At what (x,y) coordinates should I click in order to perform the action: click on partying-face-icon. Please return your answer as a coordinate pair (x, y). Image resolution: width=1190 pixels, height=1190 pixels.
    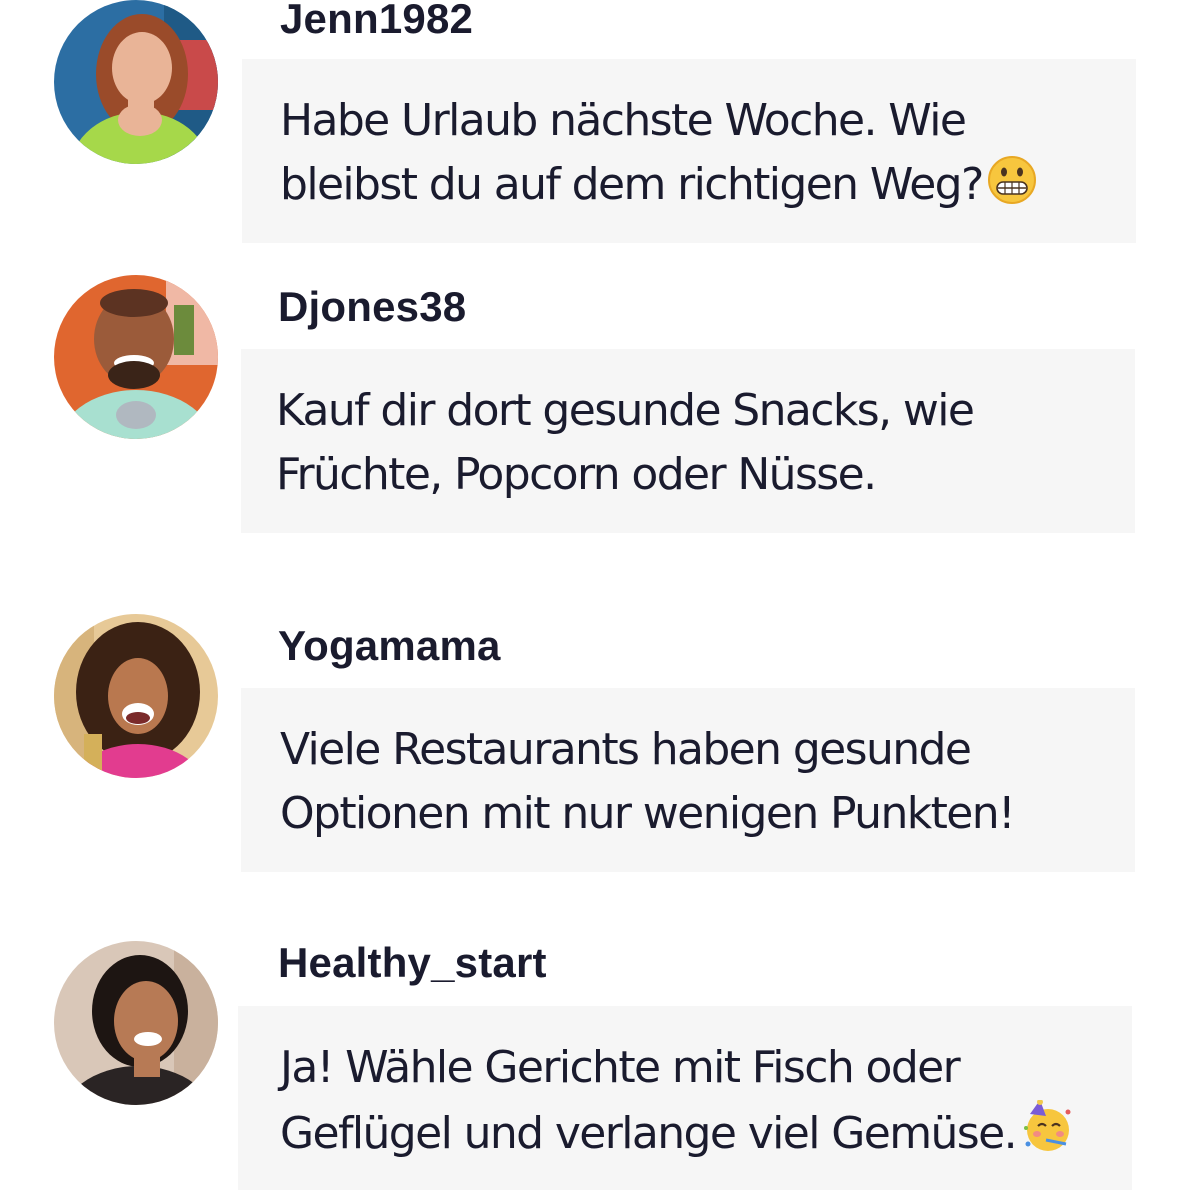
    Looking at the image, I should click on (1047, 1135).